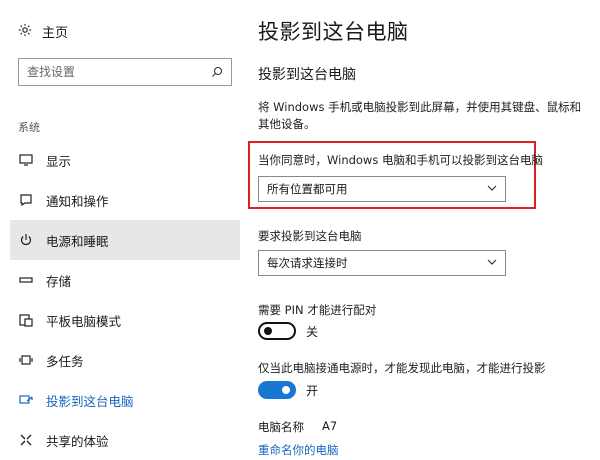 This screenshot has height=460, width=600. I want to click on power-toggle, so click(277, 390).